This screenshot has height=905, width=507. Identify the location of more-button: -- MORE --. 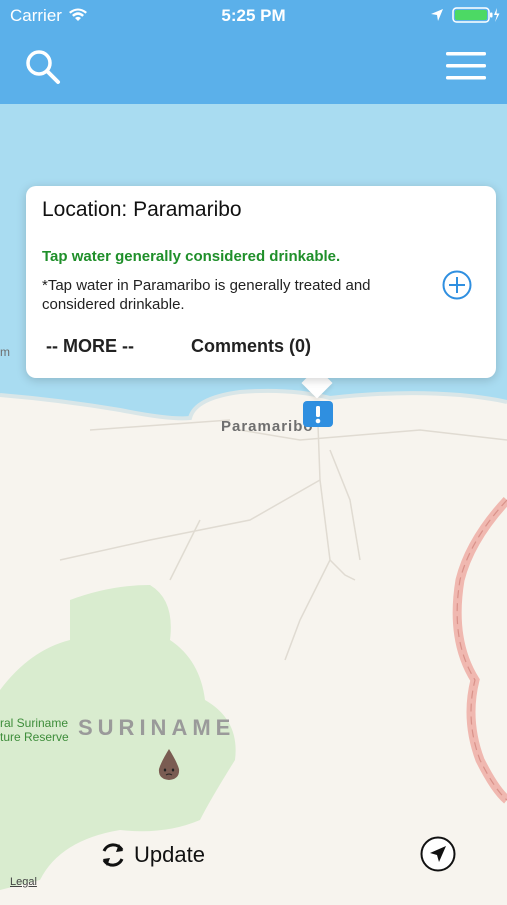
(90, 346).